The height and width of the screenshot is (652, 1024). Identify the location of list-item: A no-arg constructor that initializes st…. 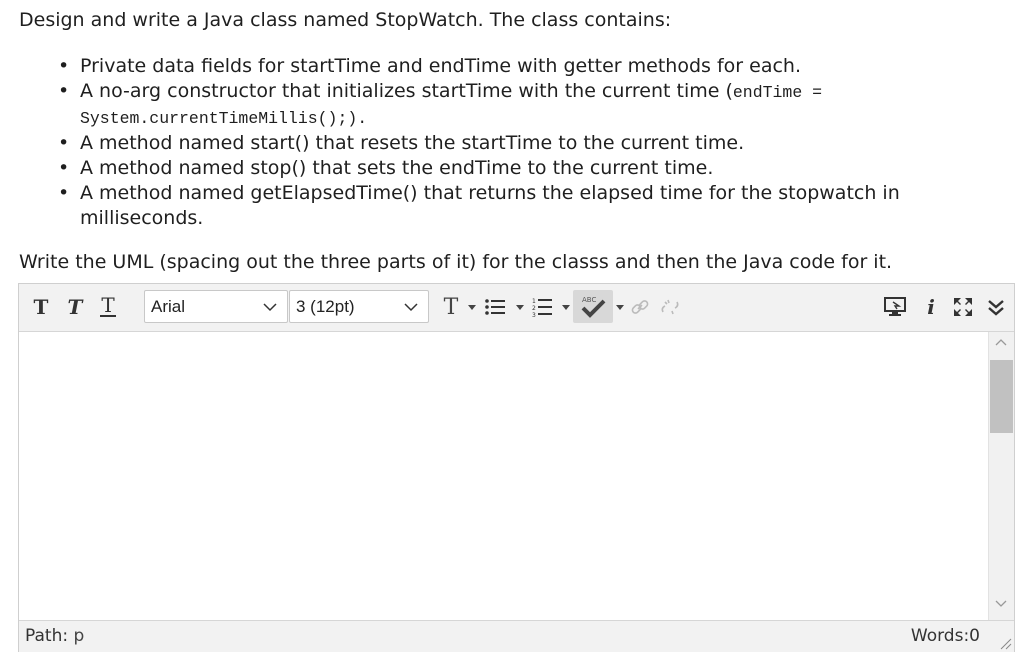
(478, 105).